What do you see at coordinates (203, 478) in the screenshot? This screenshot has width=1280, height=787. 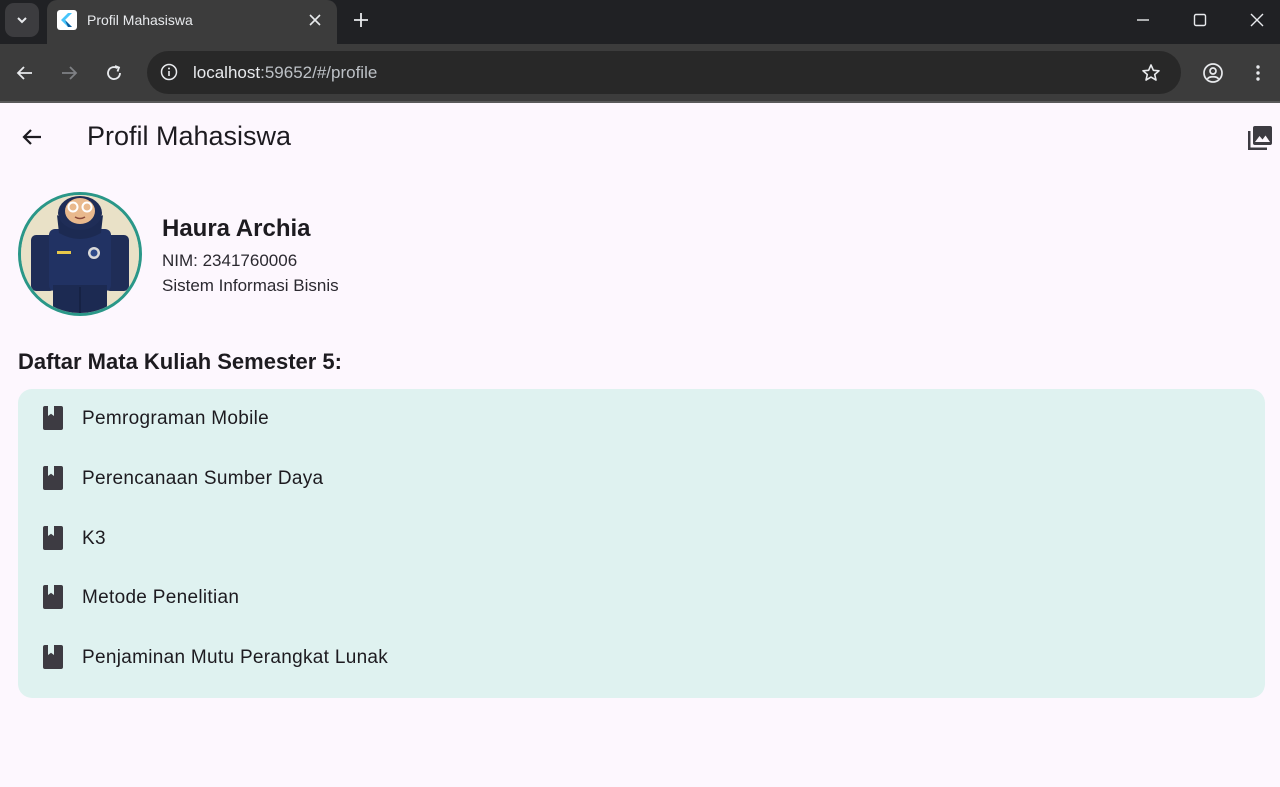 I see `course-label: Perencanaan Sumber Daya` at bounding box center [203, 478].